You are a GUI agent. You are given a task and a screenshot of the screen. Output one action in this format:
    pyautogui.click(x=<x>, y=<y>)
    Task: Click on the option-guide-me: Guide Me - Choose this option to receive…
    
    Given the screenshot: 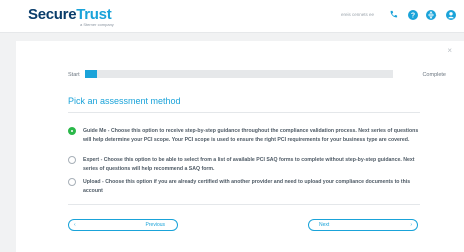 What is the action you would take?
    pyautogui.click(x=246, y=136)
    